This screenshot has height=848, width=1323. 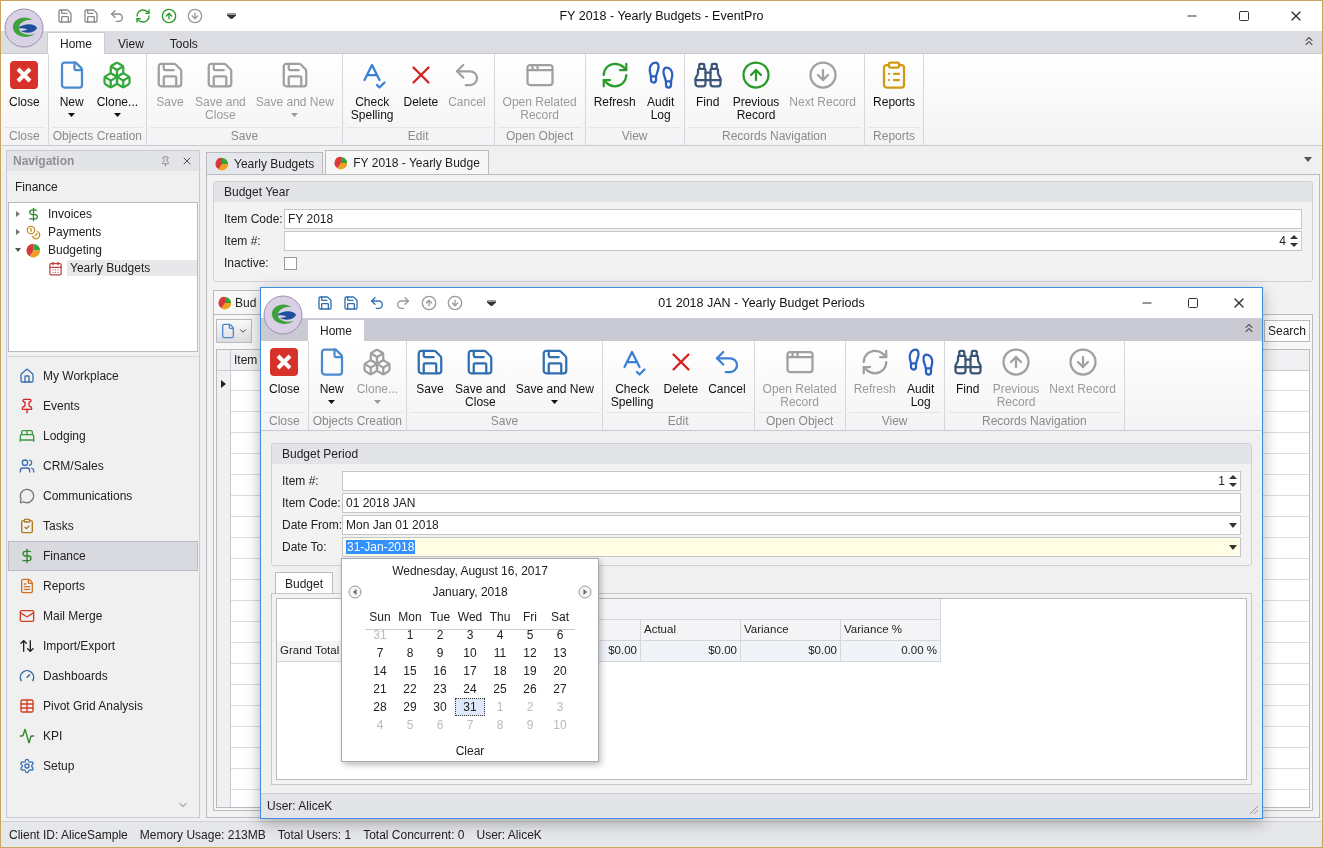 I want to click on nav-button: Setup, so click(x=103, y=766).